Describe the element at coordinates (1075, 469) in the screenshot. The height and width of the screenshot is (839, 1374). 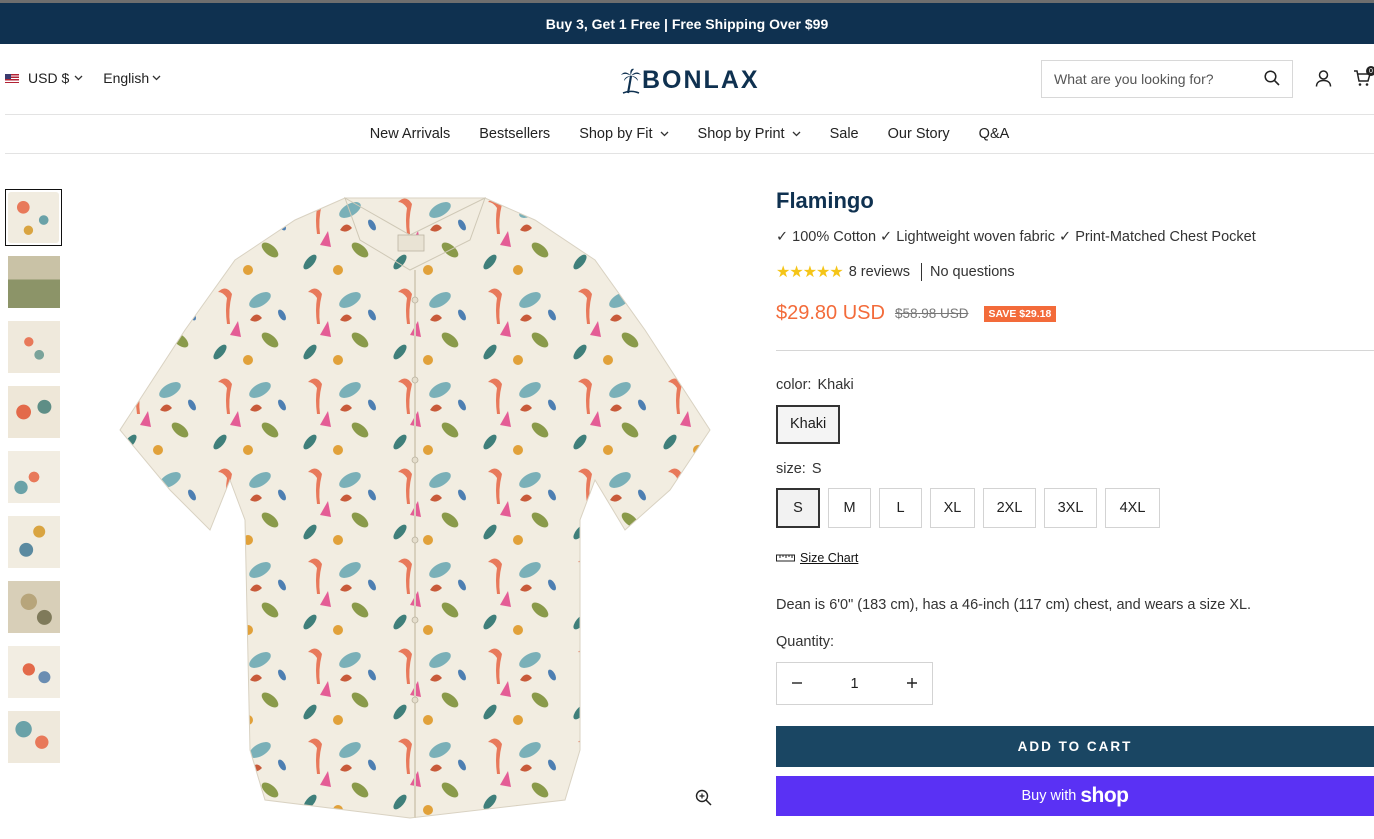
I see `size-option-label: size: S` at that location.